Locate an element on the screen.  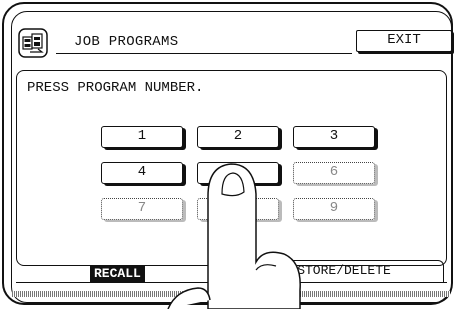
program-key-1: 1 is located at coordinates (142, 137).